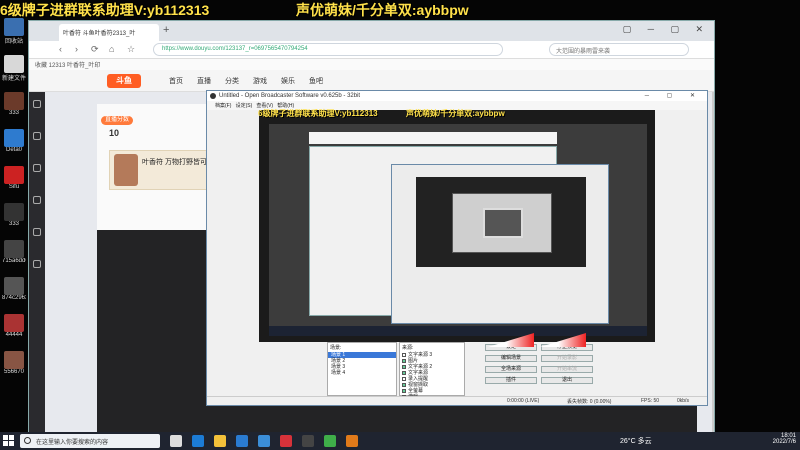 Image resolution: width=800 pixels, height=450 pixels. I want to click on explorer-icon, so click(220, 441).